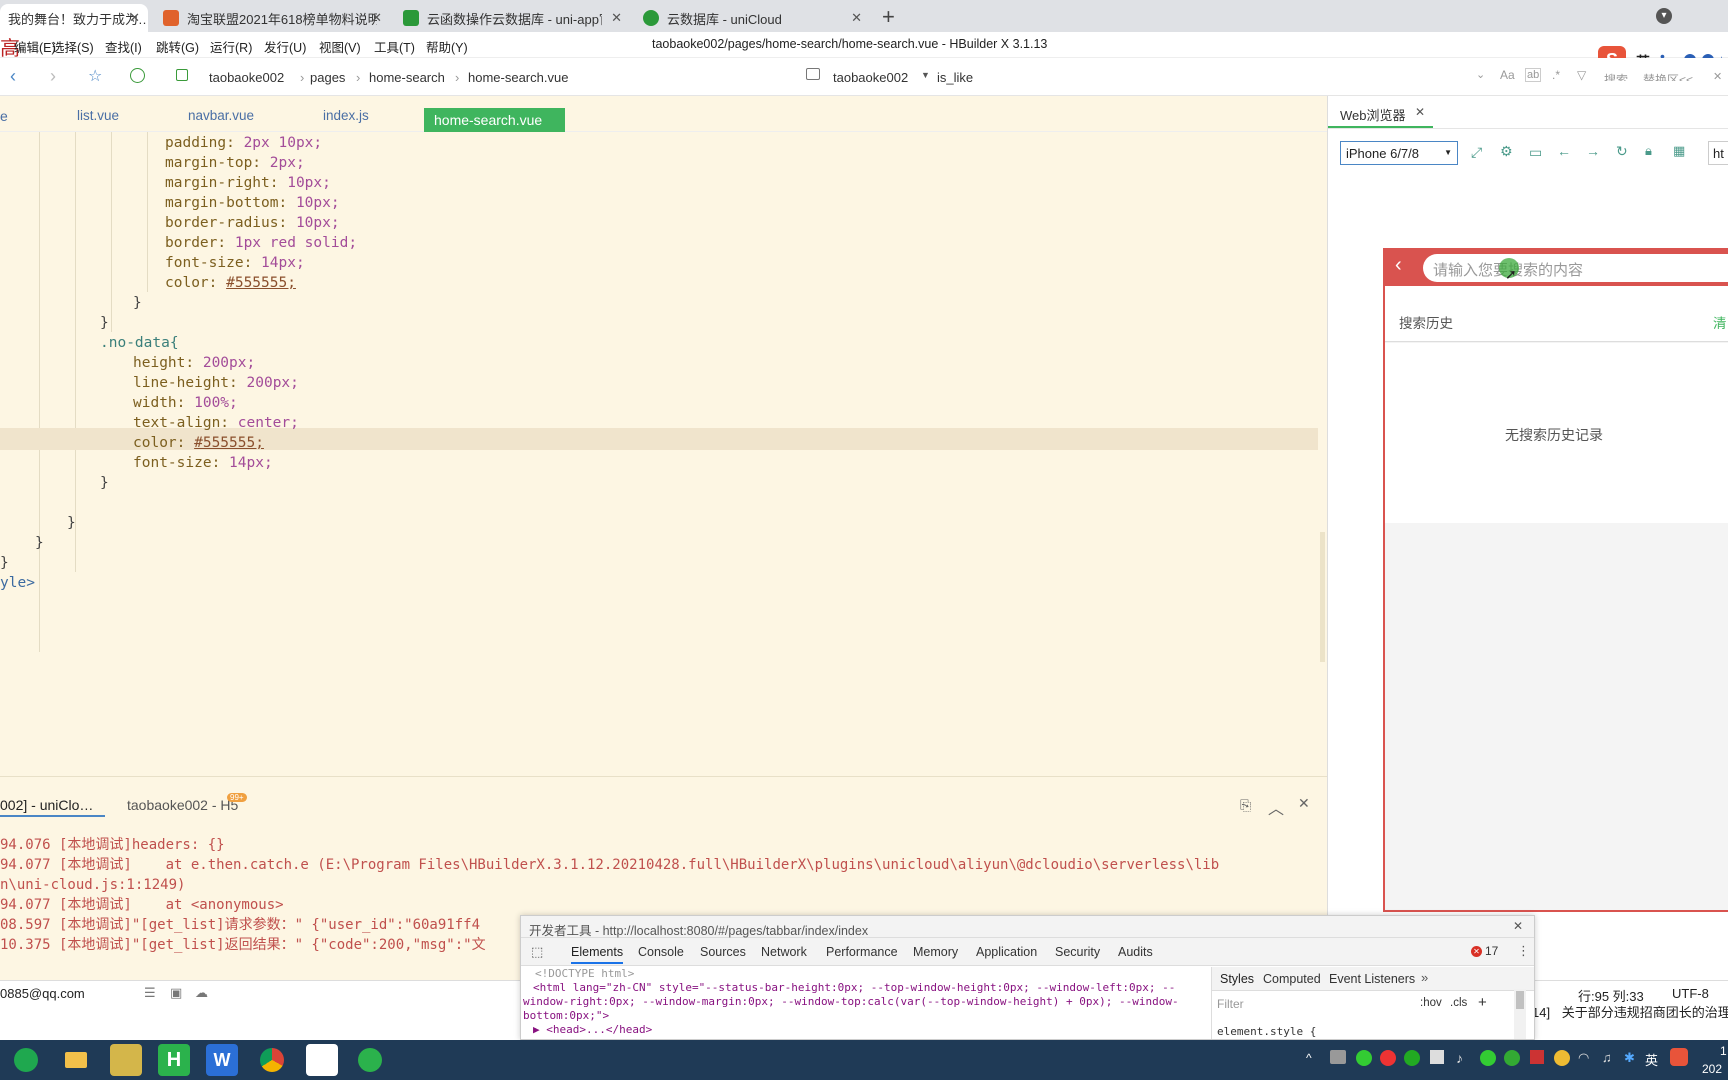 This screenshot has height=1080, width=1728. What do you see at coordinates (1630, 1014) in the screenshot?
I see `news-ticker: 14] 关于部分违规招商团长的治理公` at bounding box center [1630, 1014].